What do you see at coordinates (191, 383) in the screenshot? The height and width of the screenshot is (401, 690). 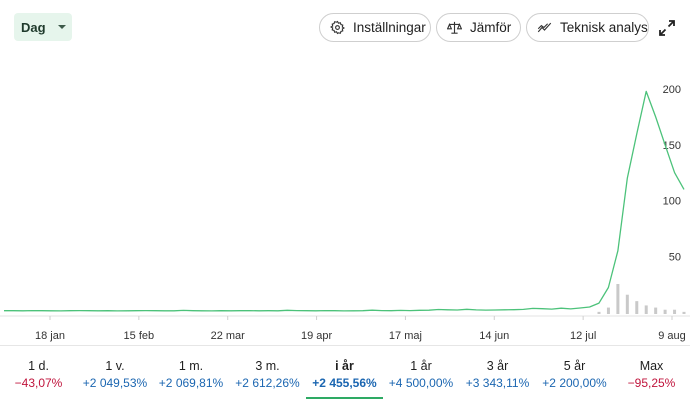 I see `period-change: +2 069,81%` at bounding box center [191, 383].